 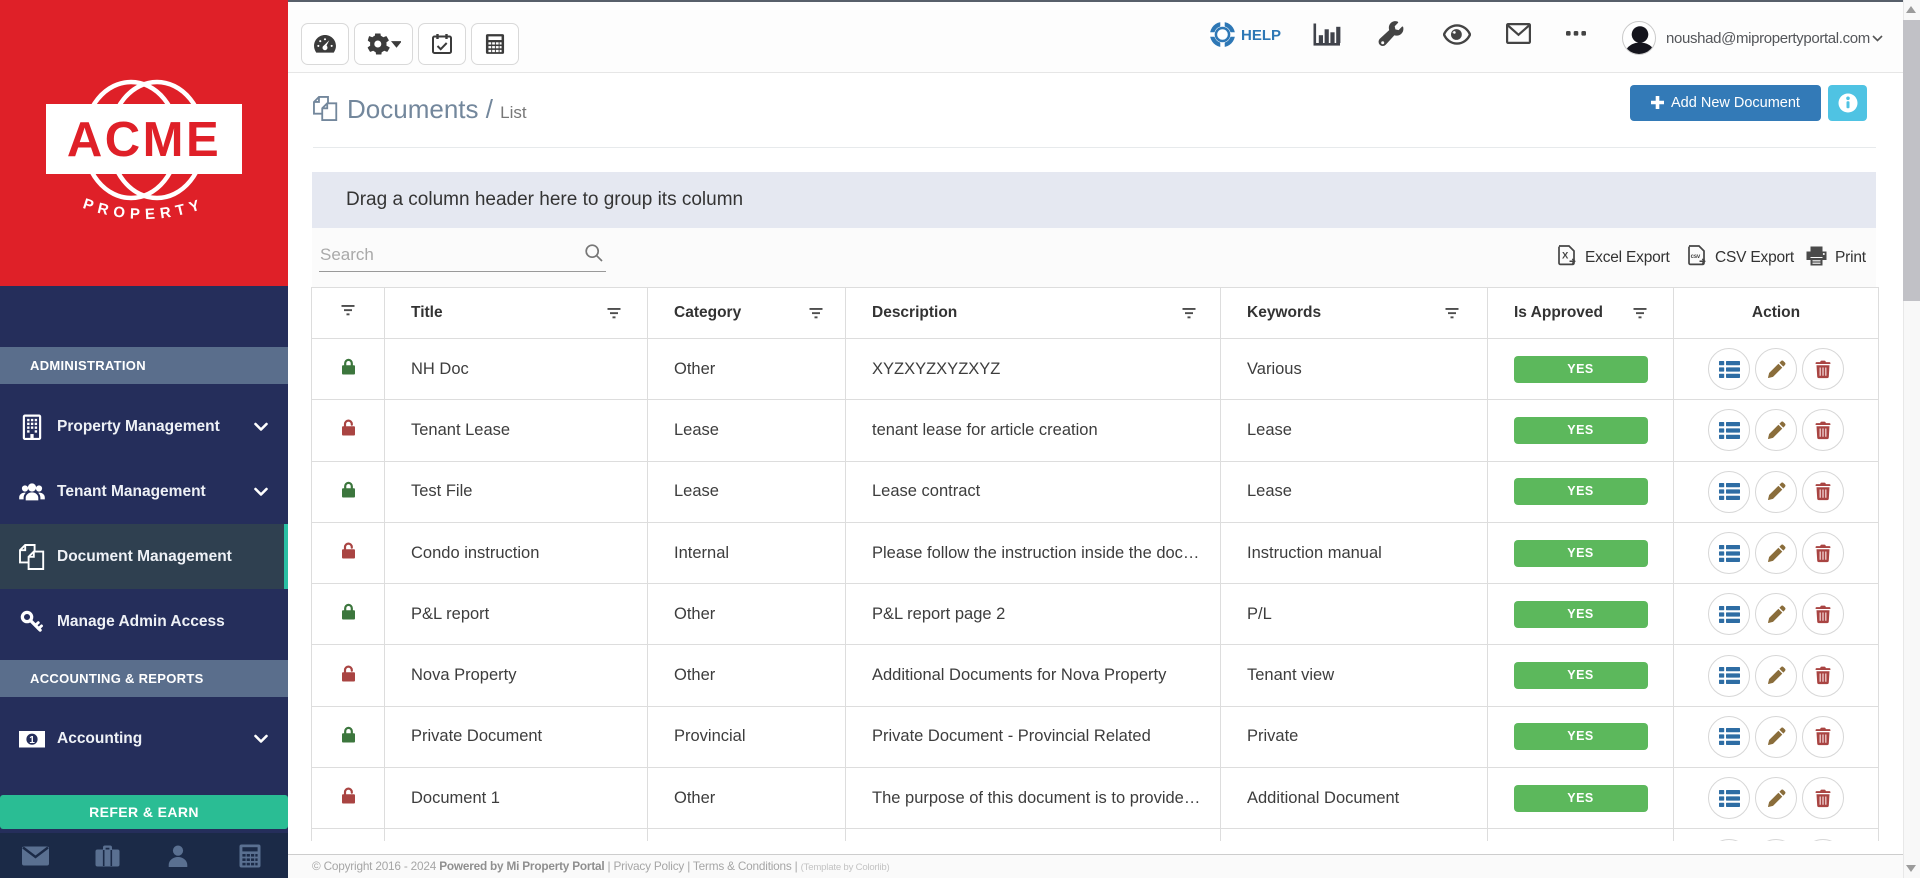 I want to click on svg-text: csv, so click(x=1696, y=257).